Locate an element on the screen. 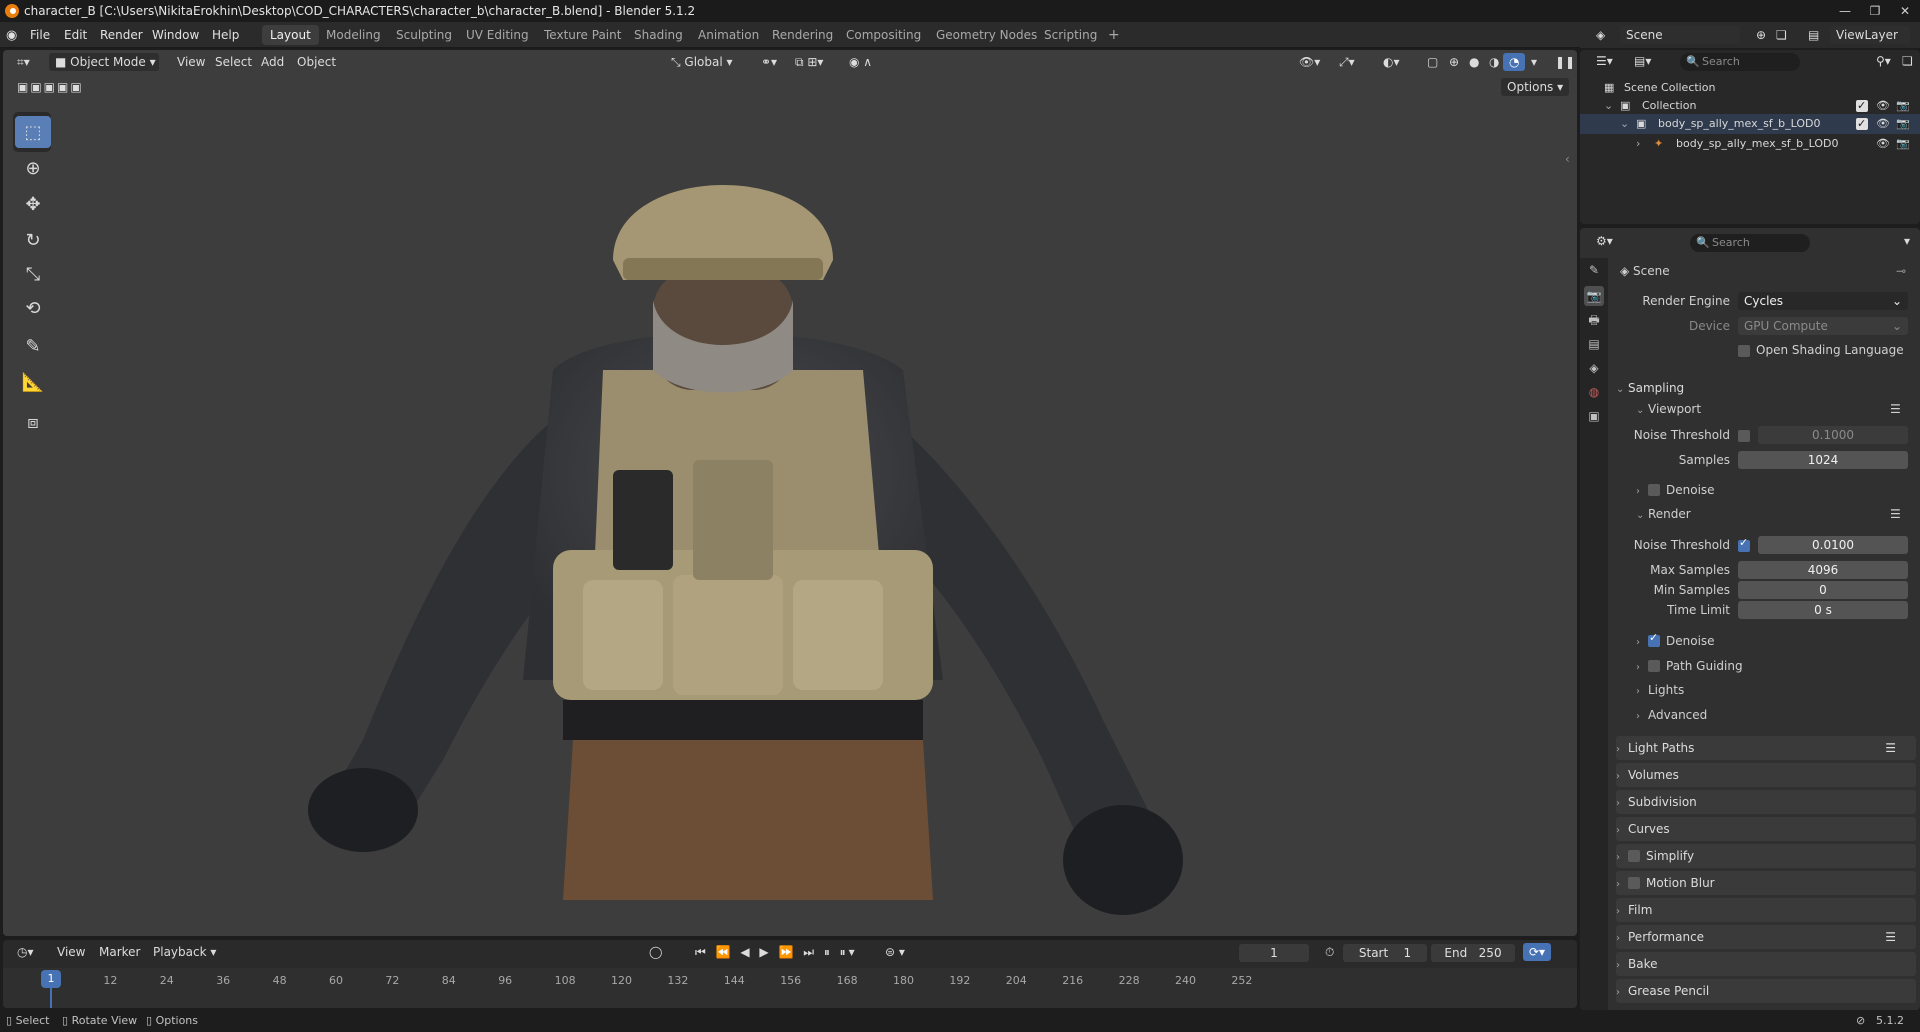 The image size is (1920, 1032). lights-subpanel: › Lights is located at coordinates (1660, 690).